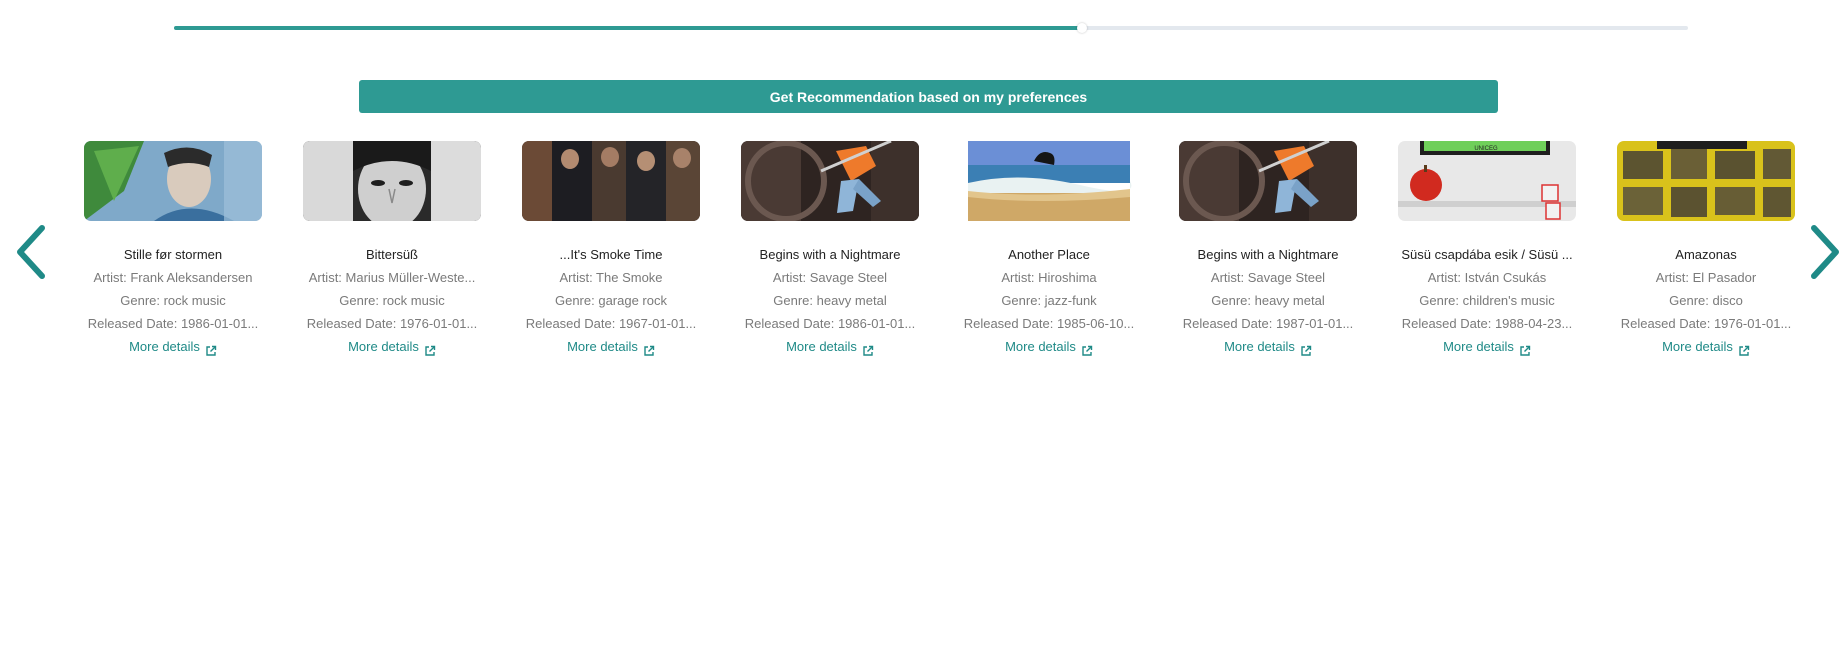 The image size is (1845, 648). I want to click on album-genre: Genre: children's music, so click(1487, 300).